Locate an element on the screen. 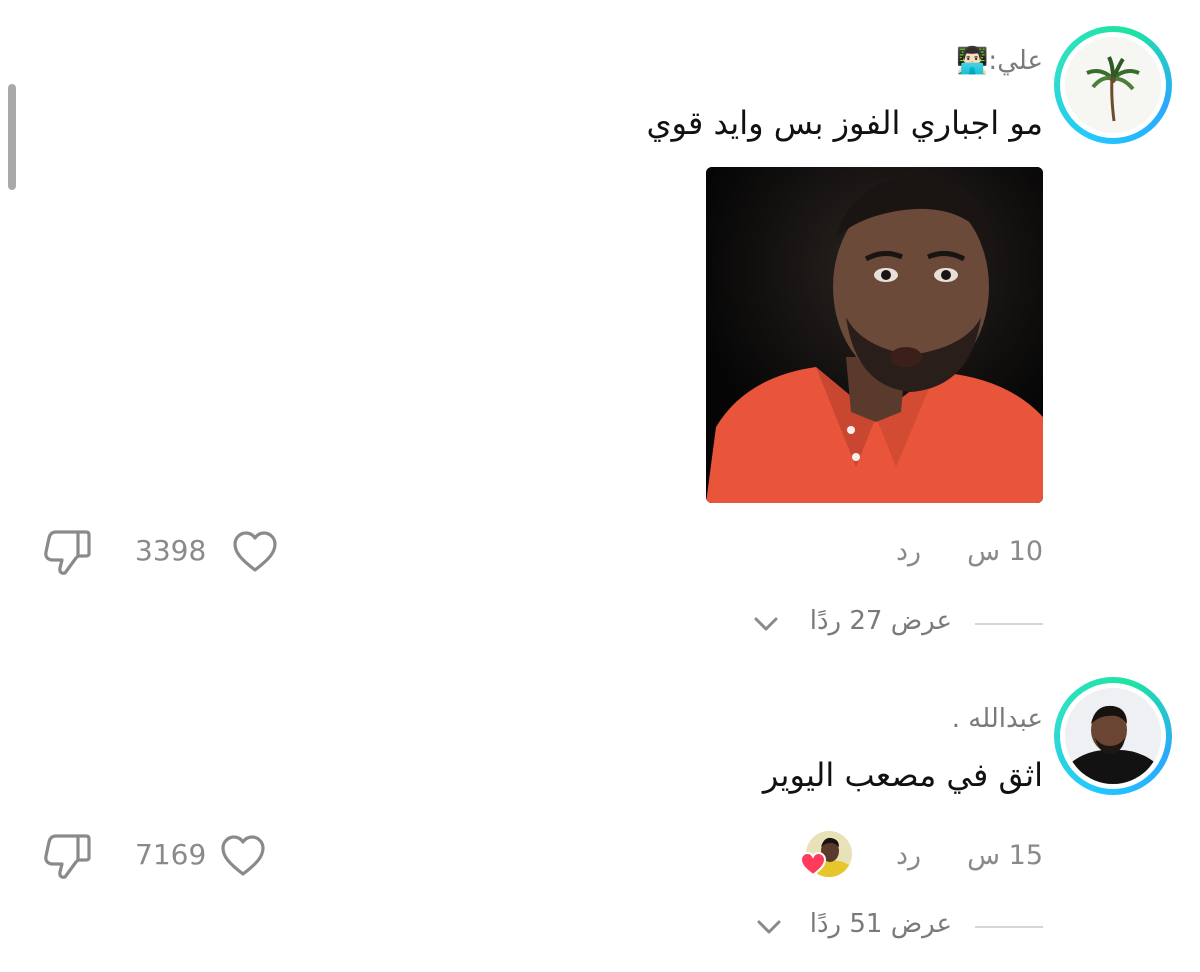 The height and width of the screenshot is (972, 1200). scrollbar is located at coordinates (12, 137).